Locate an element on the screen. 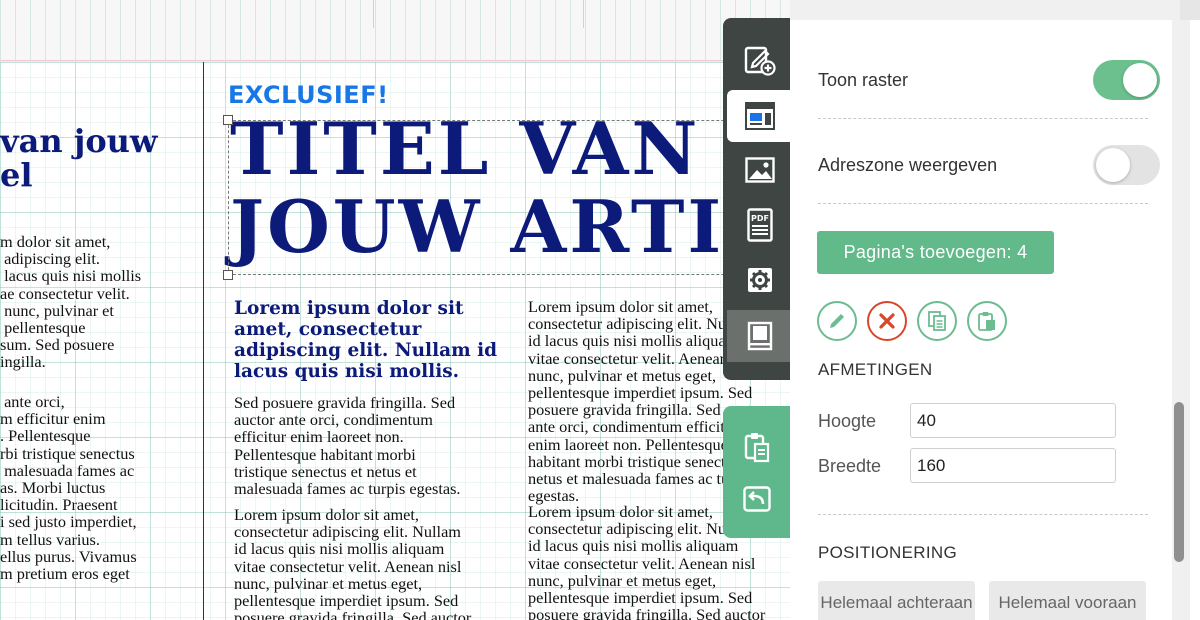 The image size is (1200, 620). paste-button is located at coordinates (756, 447).